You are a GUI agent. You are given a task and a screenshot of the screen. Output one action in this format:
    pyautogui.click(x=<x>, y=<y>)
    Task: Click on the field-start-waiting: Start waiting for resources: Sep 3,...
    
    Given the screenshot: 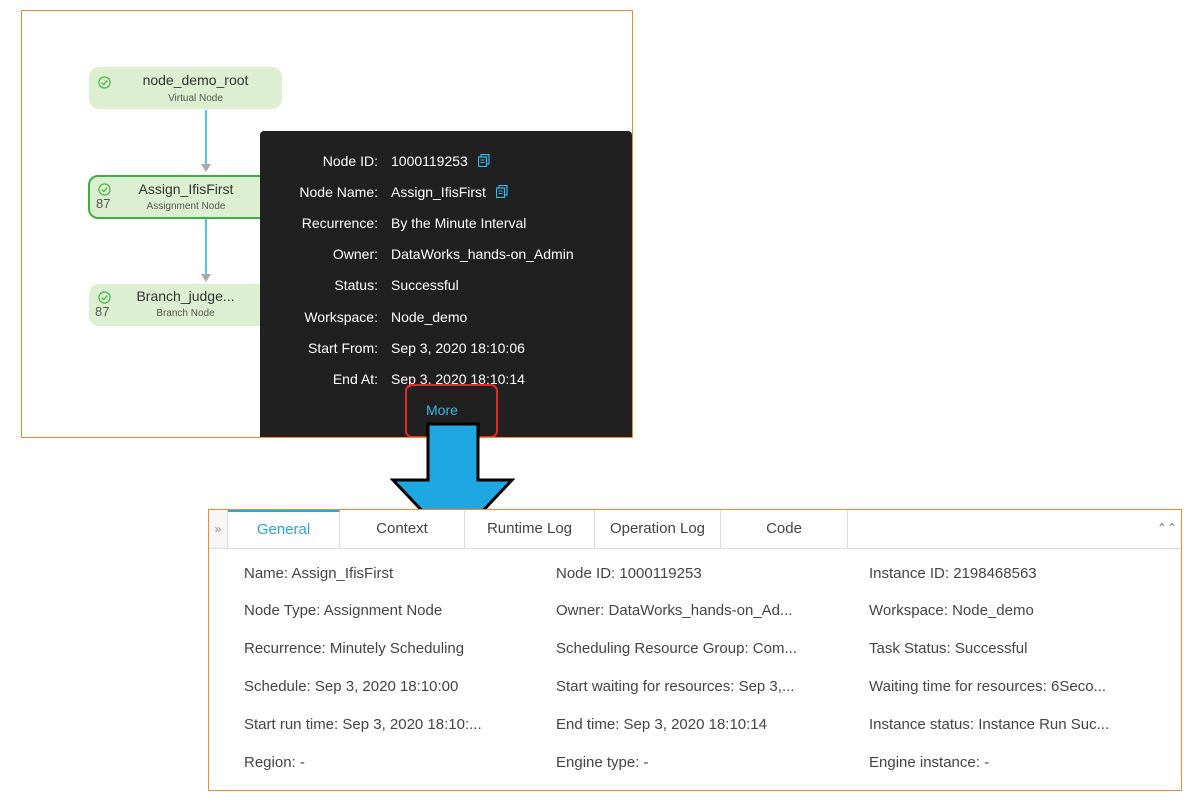 What is the action you would take?
    pyautogui.click(x=675, y=686)
    